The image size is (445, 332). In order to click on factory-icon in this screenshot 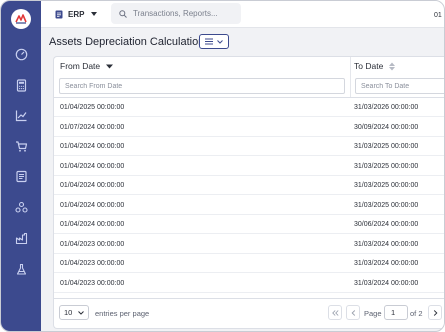, I will do `click(21, 238)`.